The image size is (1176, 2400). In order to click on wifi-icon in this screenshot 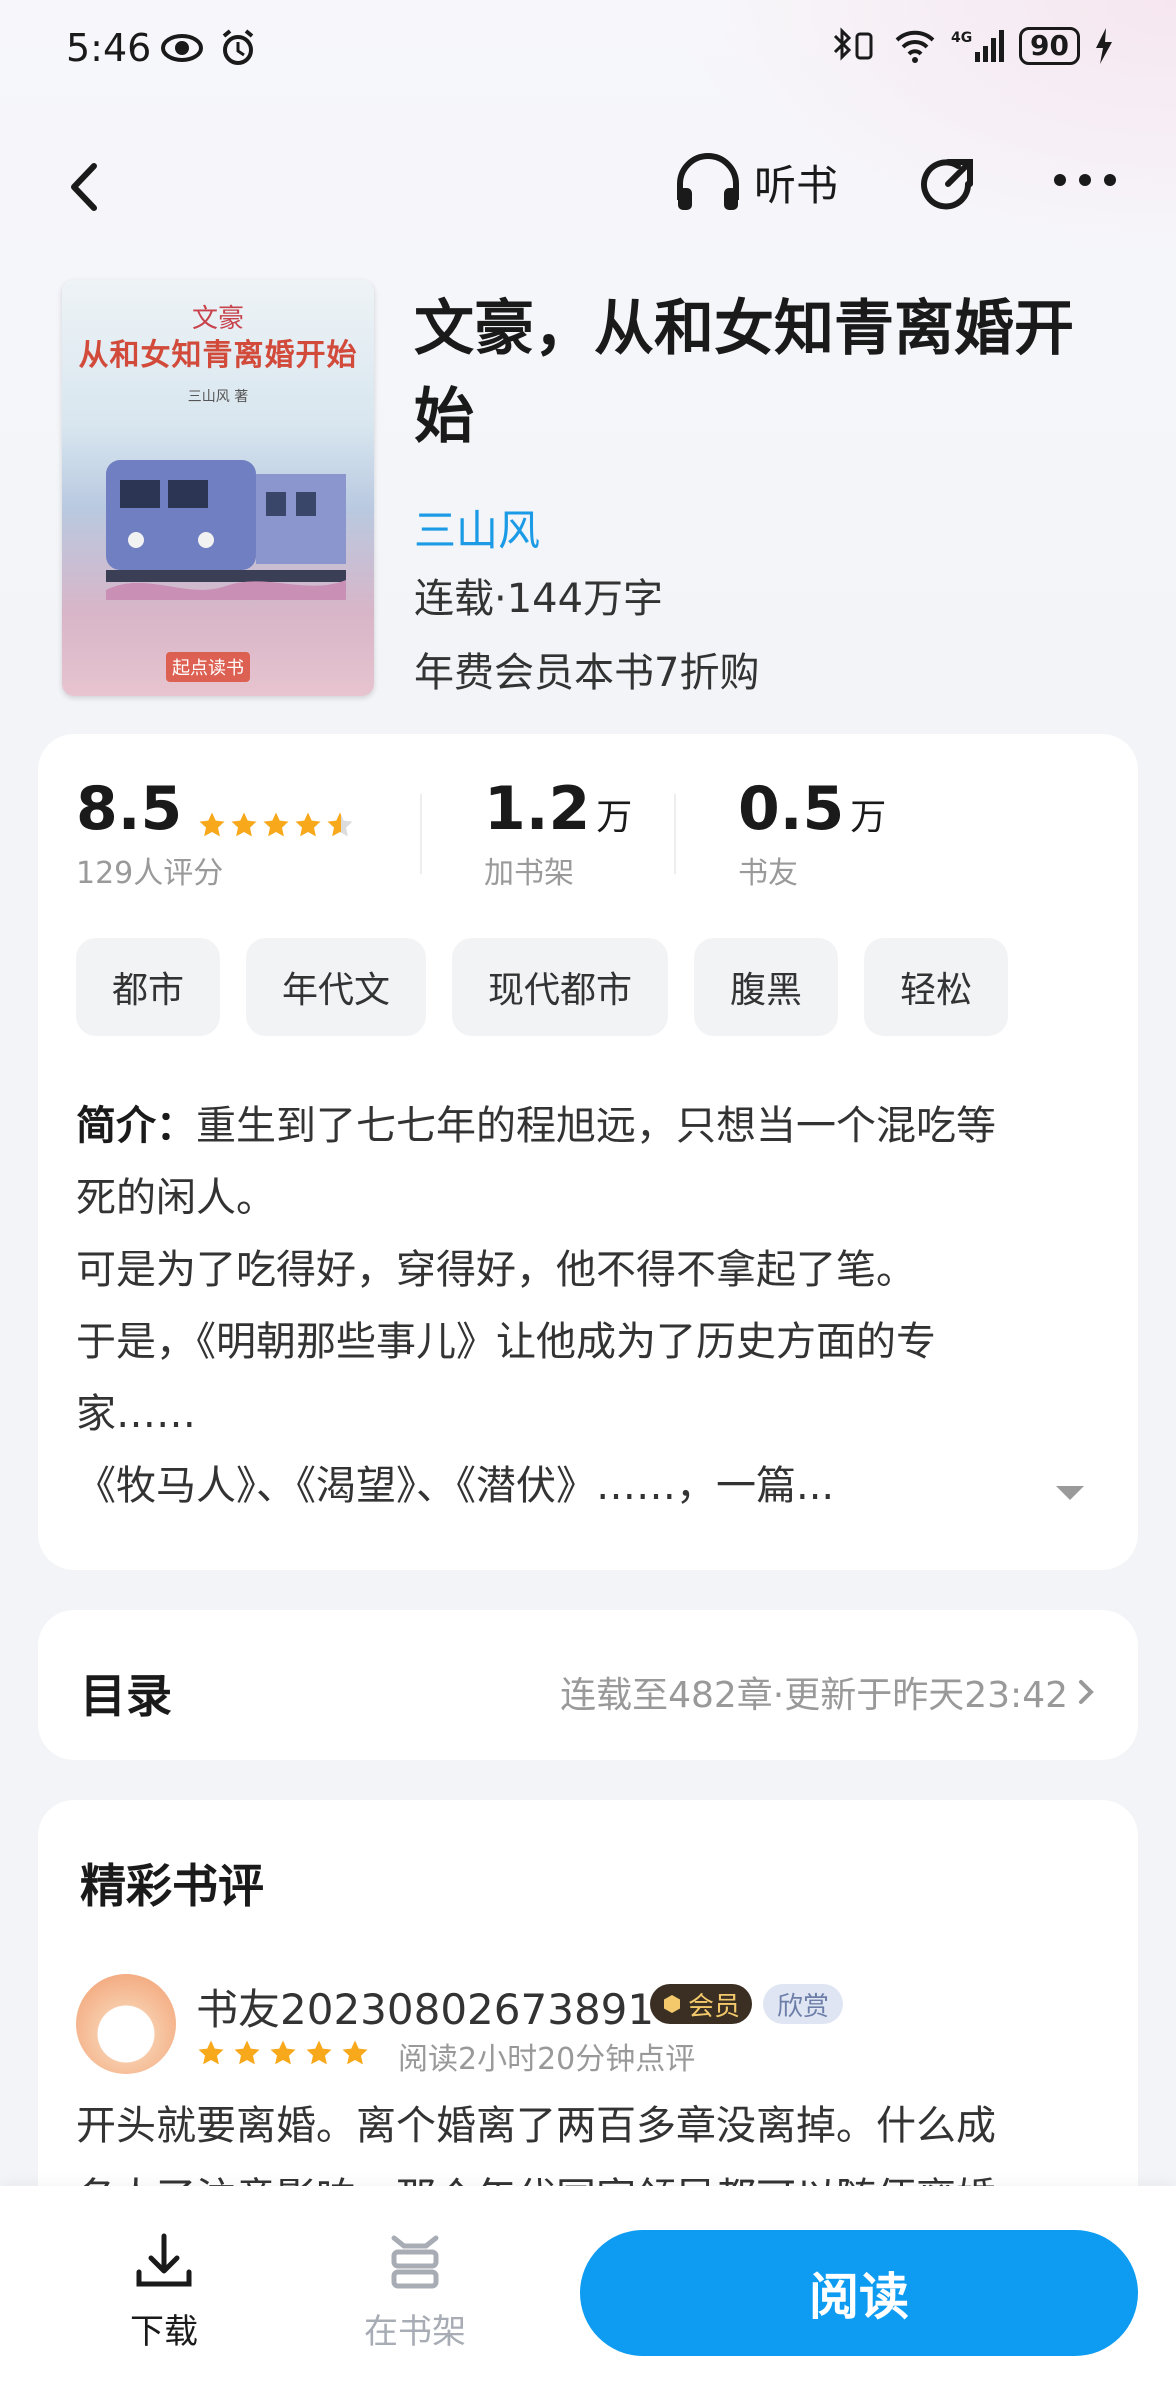, I will do `click(915, 46)`.